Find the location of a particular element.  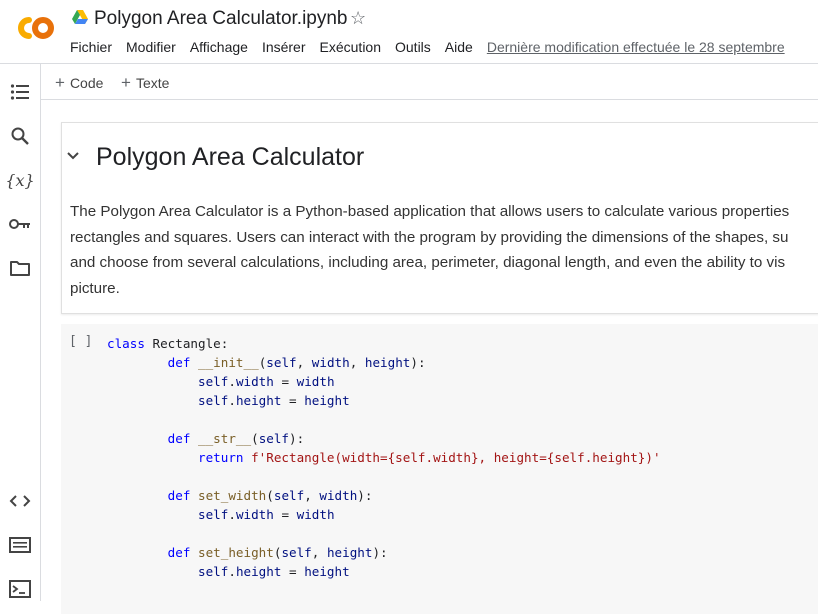

chevron-down-icon is located at coordinates (73, 156).